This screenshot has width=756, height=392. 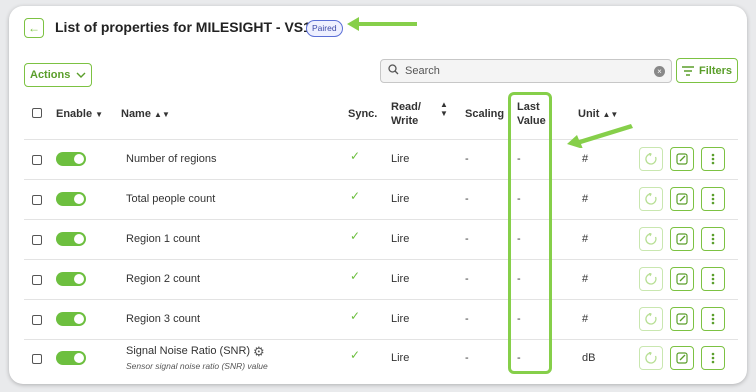 I want to click on actions-dropdown: Actions, so click(x=58, y=75).